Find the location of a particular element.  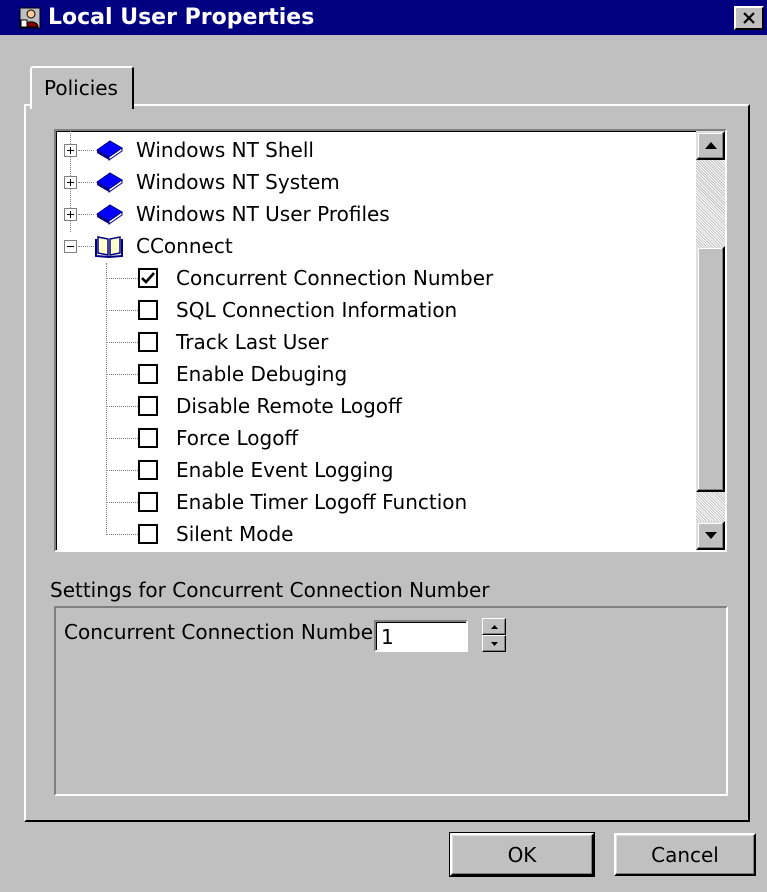

book-open-icon is located at coordinates (109, 247).